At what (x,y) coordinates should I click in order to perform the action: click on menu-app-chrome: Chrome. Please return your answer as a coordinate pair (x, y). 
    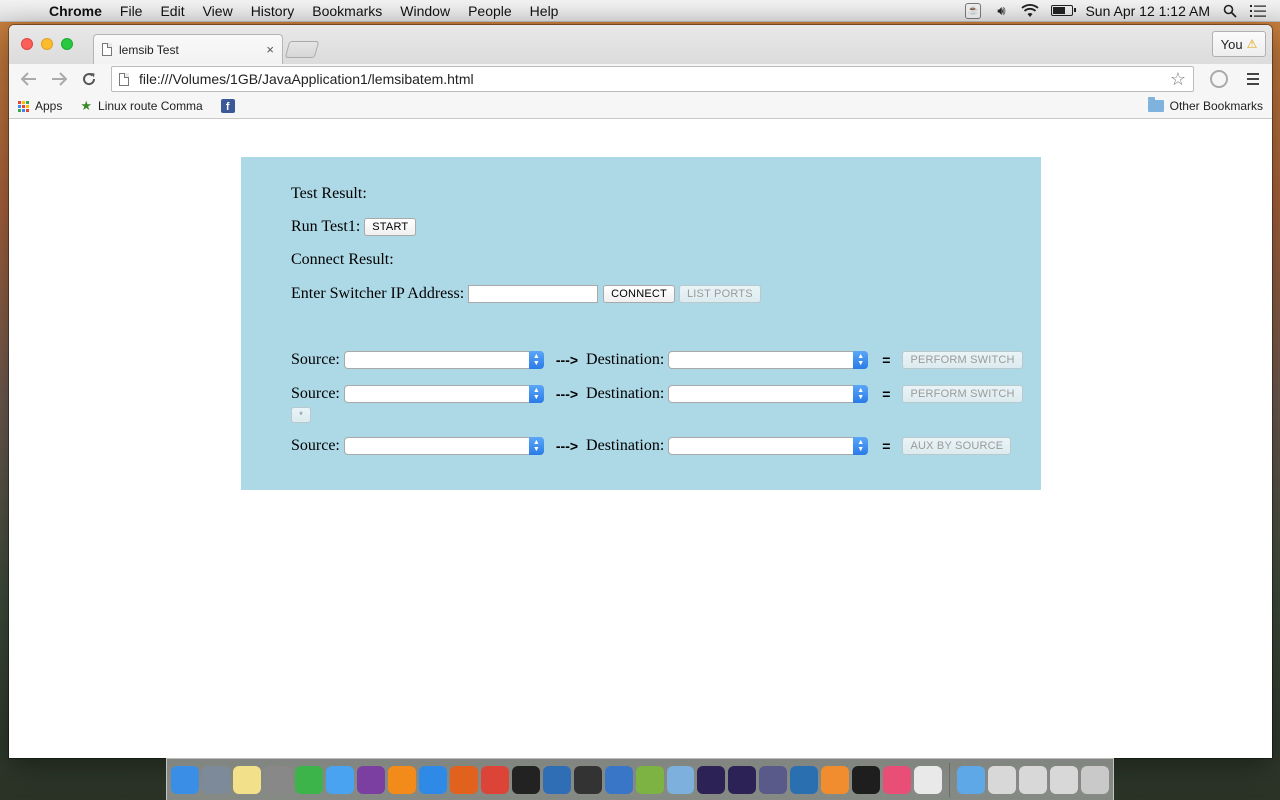
    Looking at the image, I should click on (75, 11).